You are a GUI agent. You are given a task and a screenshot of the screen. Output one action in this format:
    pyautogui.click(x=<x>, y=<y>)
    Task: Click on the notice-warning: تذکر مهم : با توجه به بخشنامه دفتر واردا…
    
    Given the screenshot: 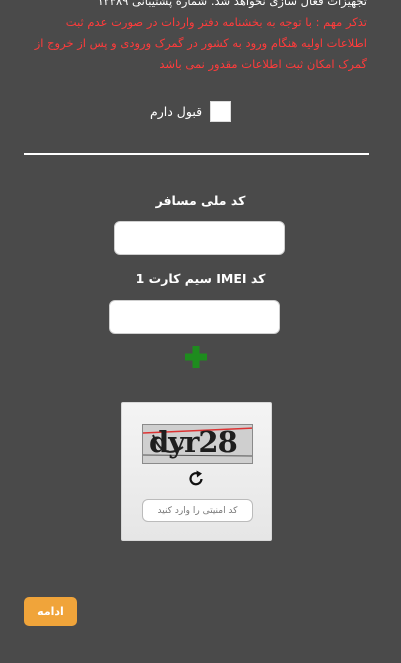 What is the action you would take?
    pyautogui.click(x=200, y=43)
    